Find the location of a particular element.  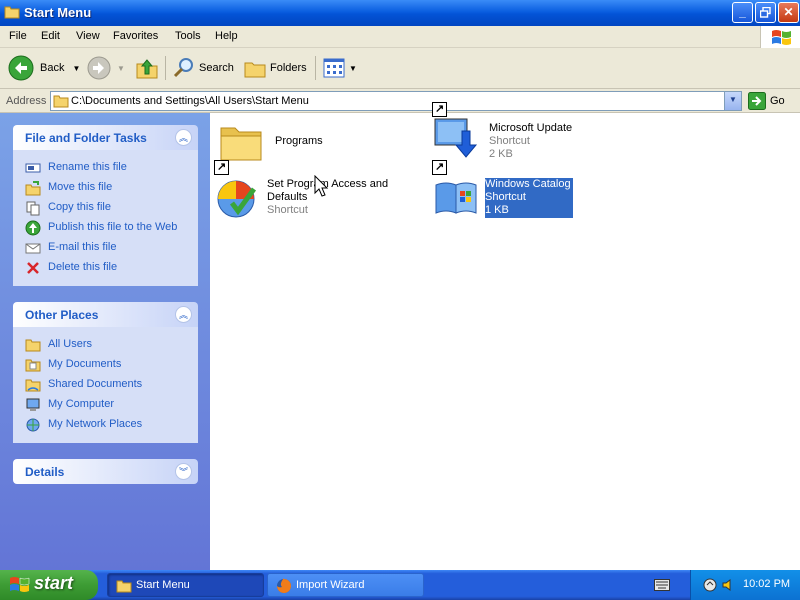

up-folder-button is located at coordinates (147, 68).